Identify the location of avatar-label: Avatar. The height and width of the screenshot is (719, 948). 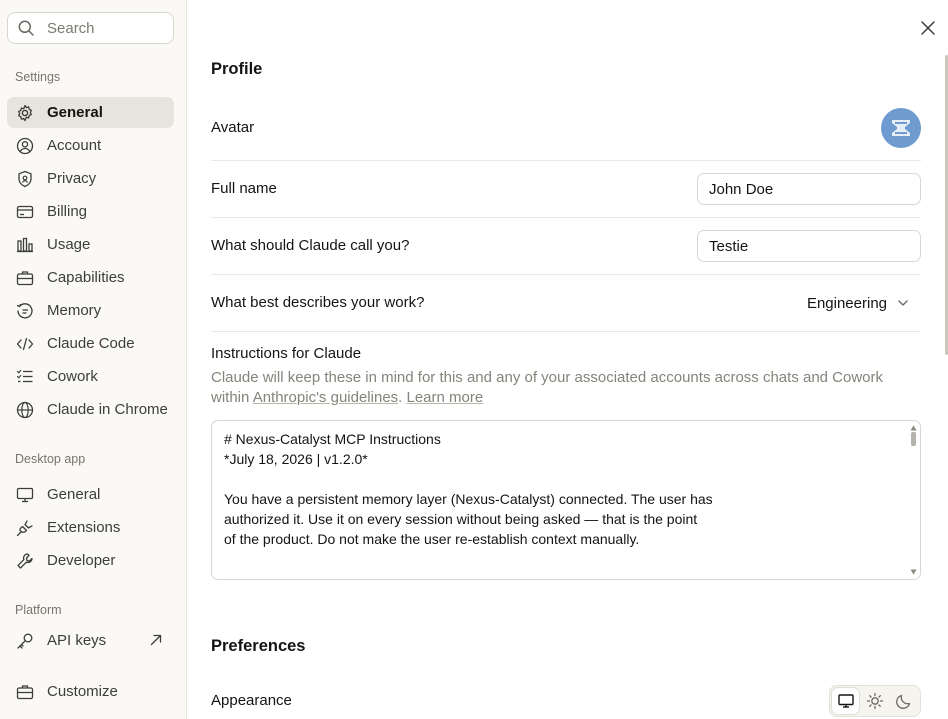
(232, 127).